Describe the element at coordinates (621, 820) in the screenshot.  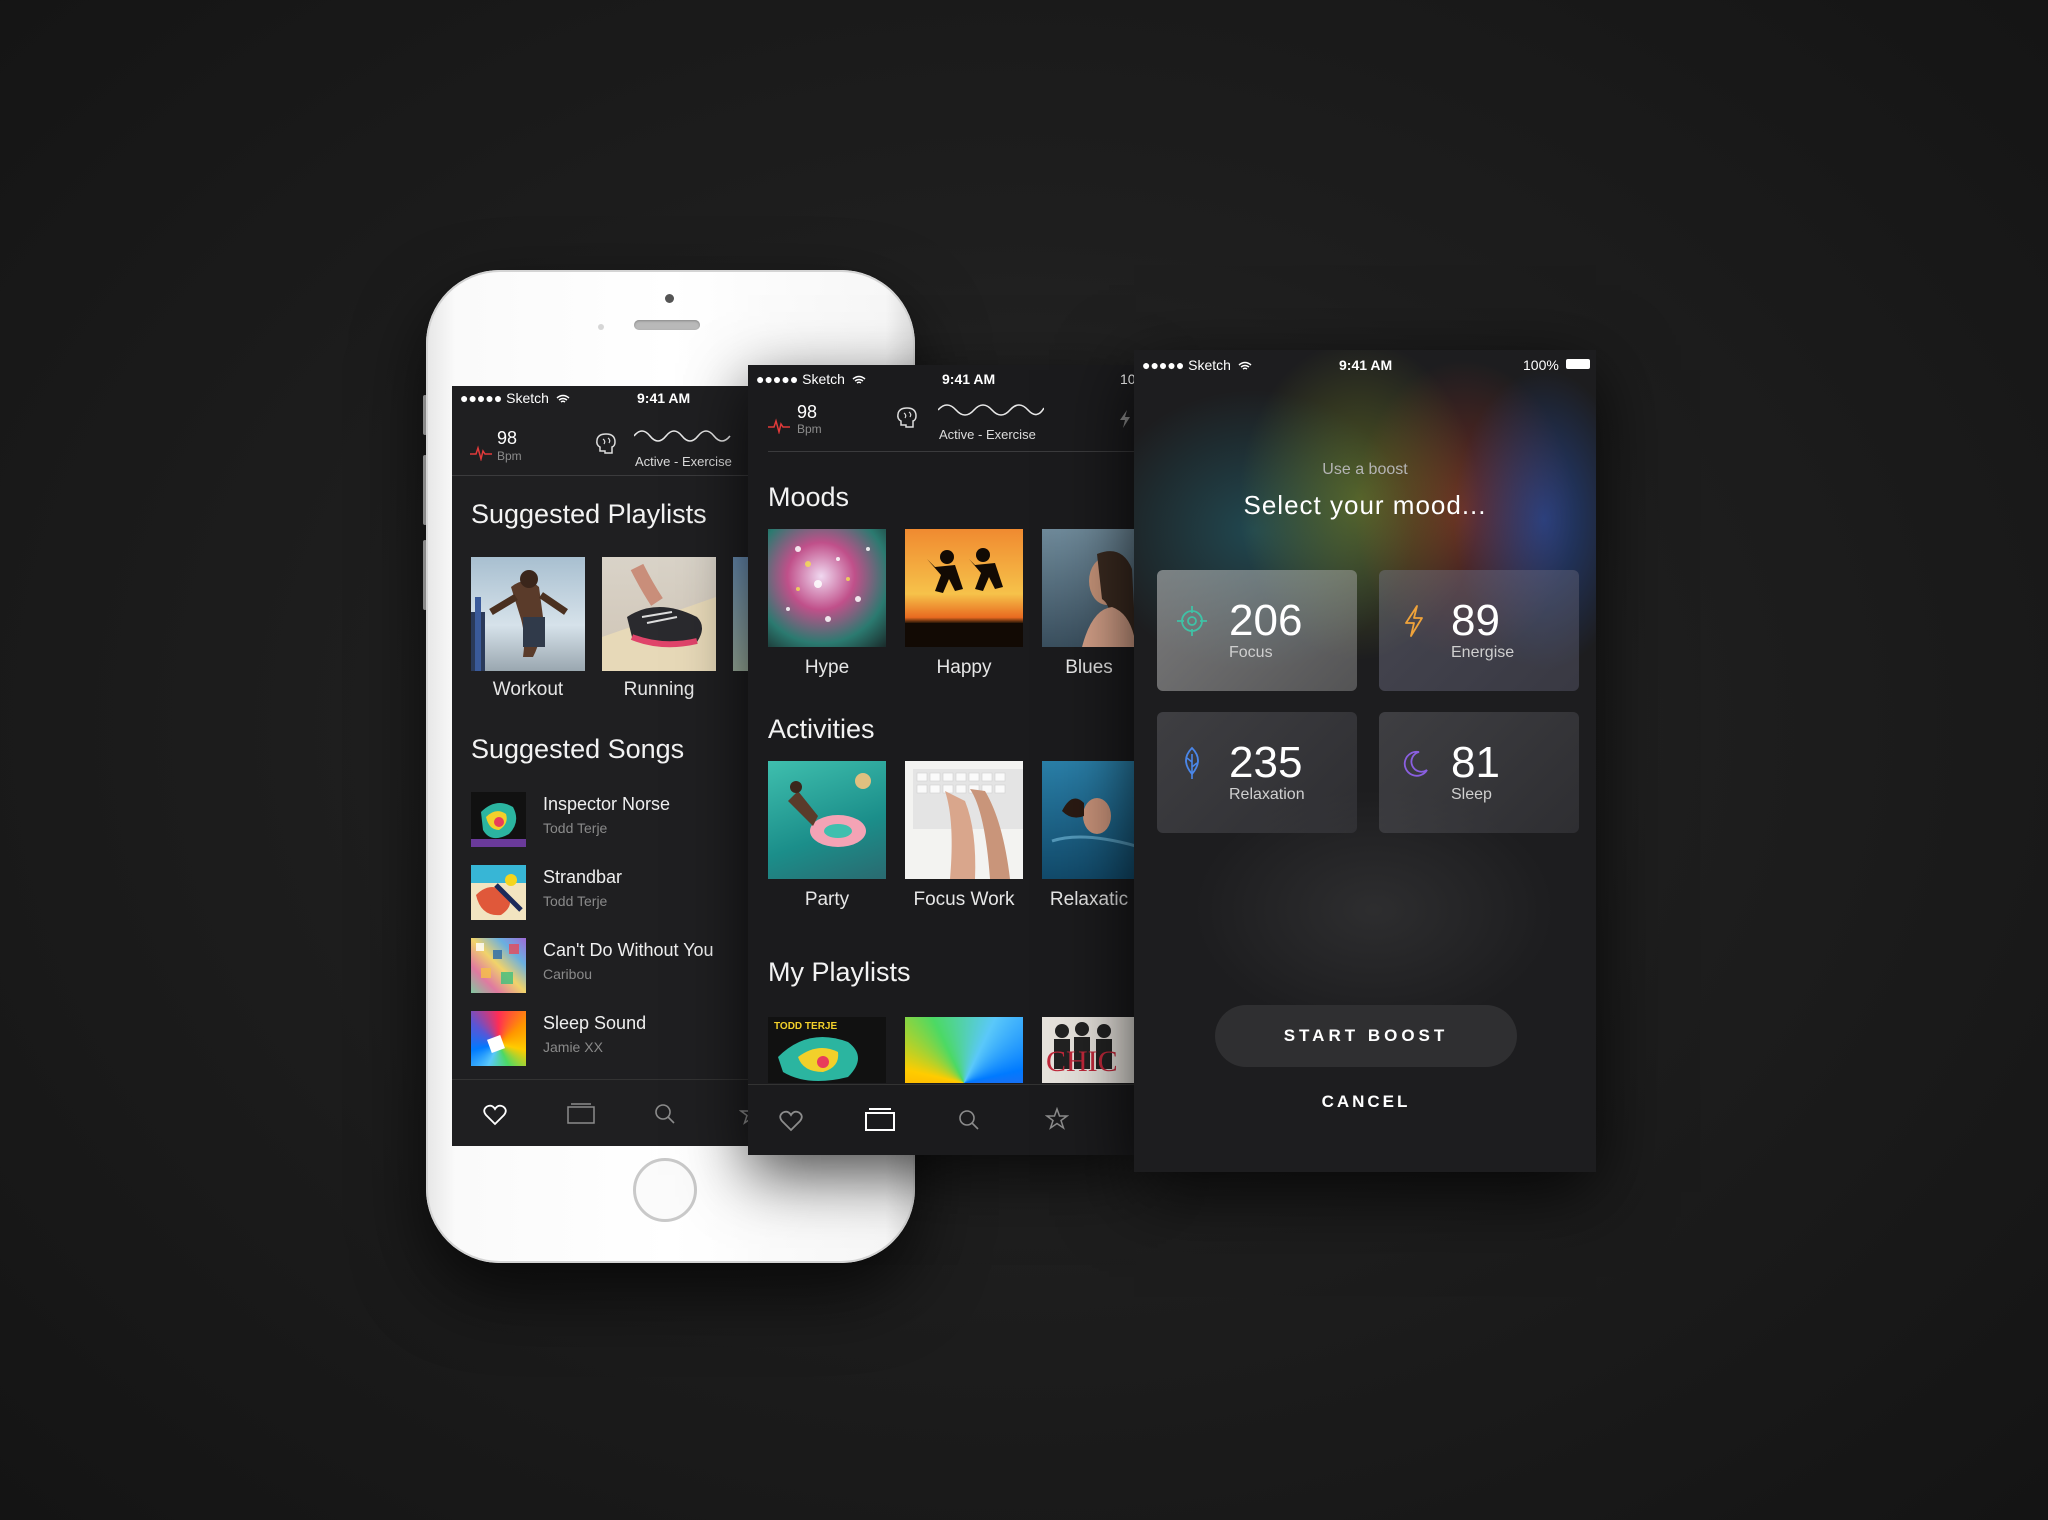
I see `song-row: Inspector Norse Todd Terje` at that location.